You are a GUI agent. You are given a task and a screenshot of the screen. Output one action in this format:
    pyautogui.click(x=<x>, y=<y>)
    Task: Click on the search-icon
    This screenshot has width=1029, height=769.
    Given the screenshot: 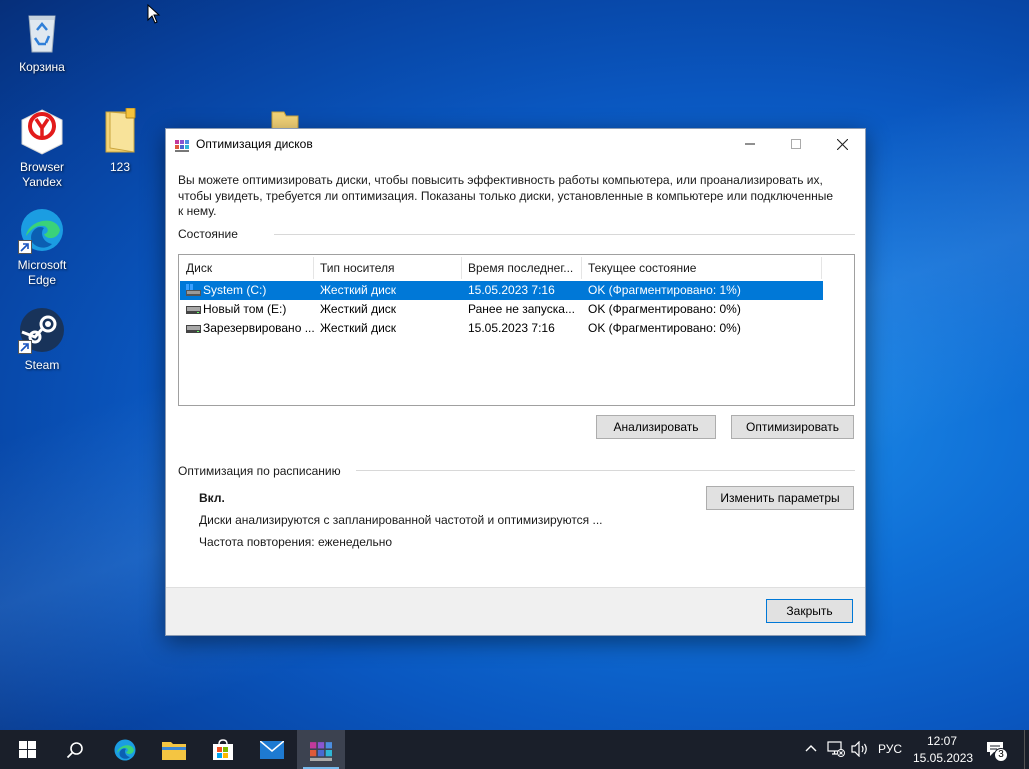 What is the action you would take?
    pyautogui.click(x=74, y=749)
    